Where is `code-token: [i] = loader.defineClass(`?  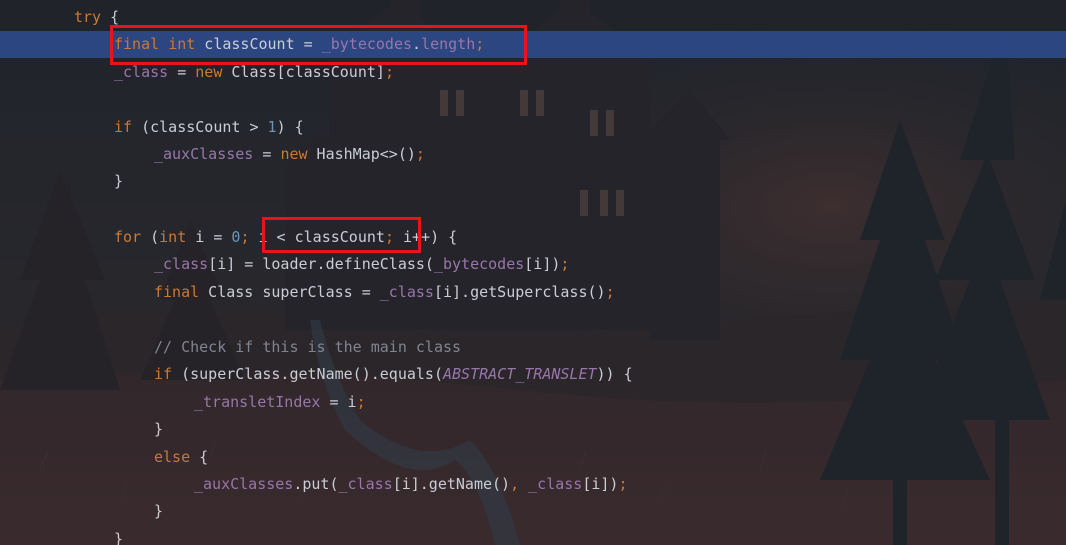
code-token: [i] = loader.defineClass( is located at coordinates (321, 264).